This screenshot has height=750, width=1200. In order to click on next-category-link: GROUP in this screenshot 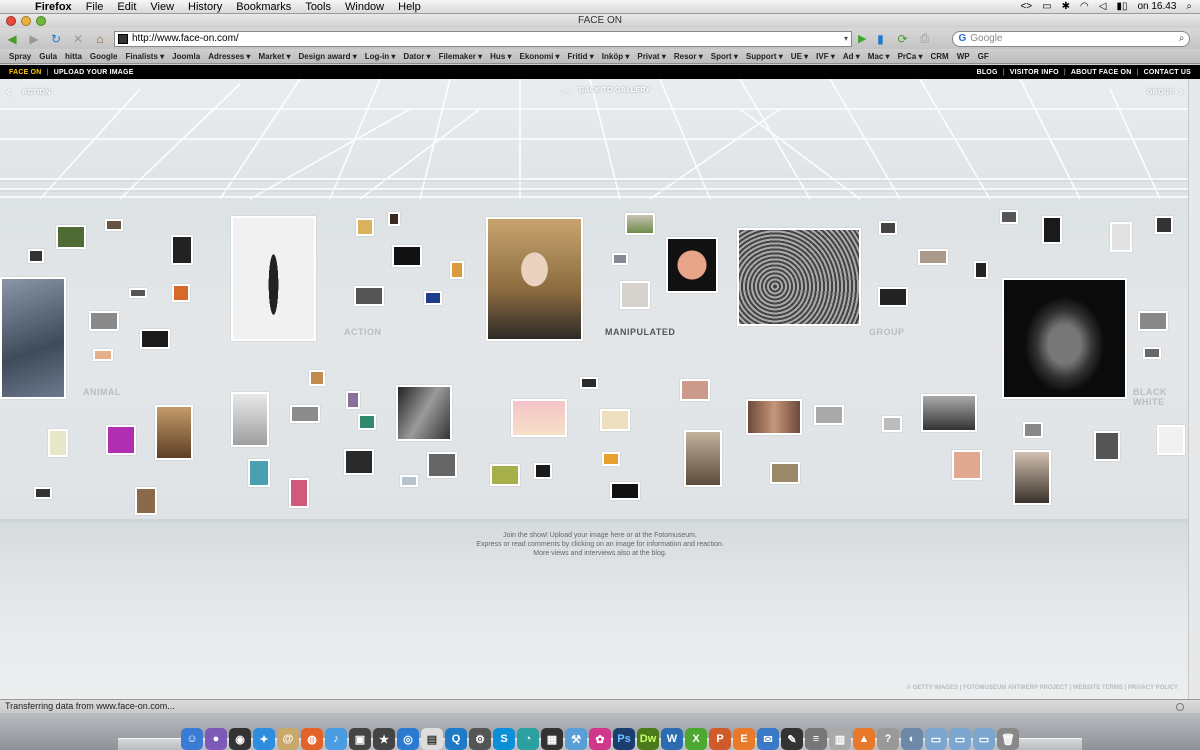, I will do `click(1160, 92)`.